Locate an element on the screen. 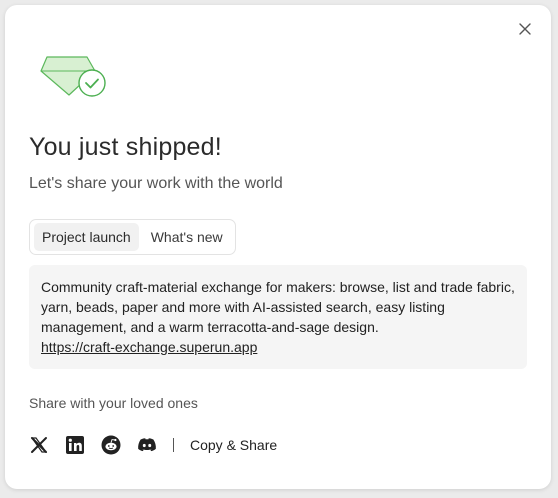  close-button is located at coordinates (525, 29).